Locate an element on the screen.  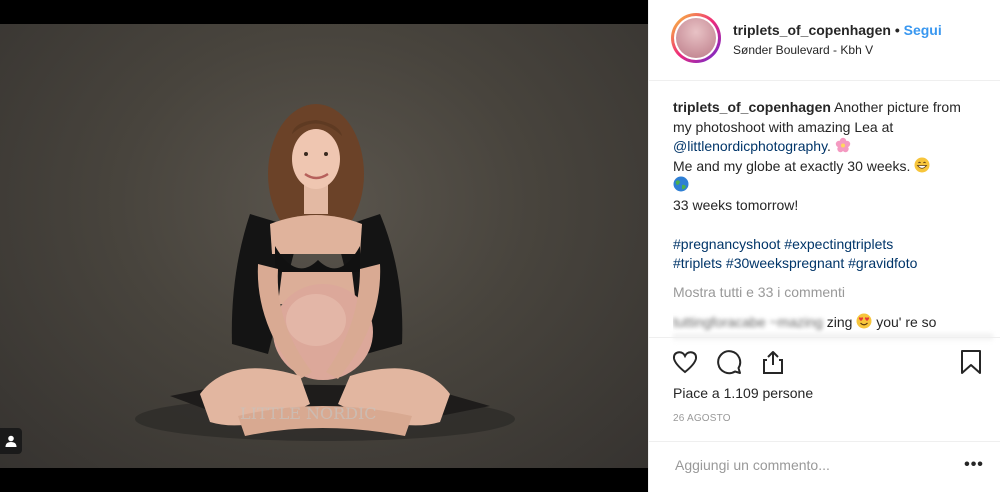
post-date: 26 AGOSTO is located at coordinates (702, 418).